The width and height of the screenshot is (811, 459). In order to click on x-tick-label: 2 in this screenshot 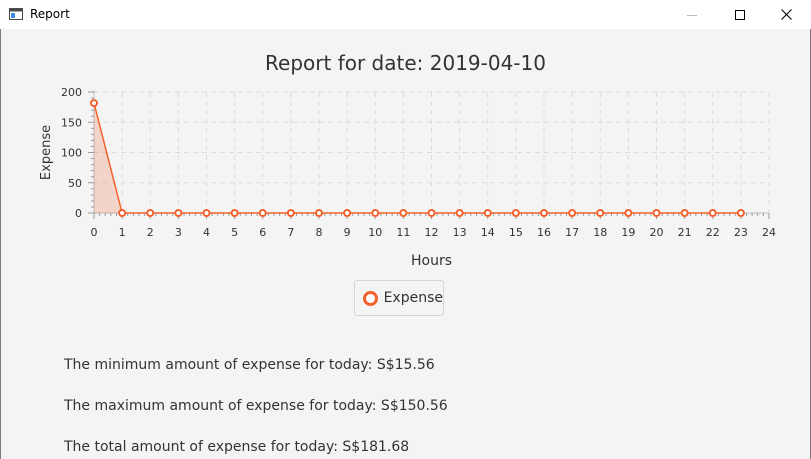, I will do `click(150, 232)`.